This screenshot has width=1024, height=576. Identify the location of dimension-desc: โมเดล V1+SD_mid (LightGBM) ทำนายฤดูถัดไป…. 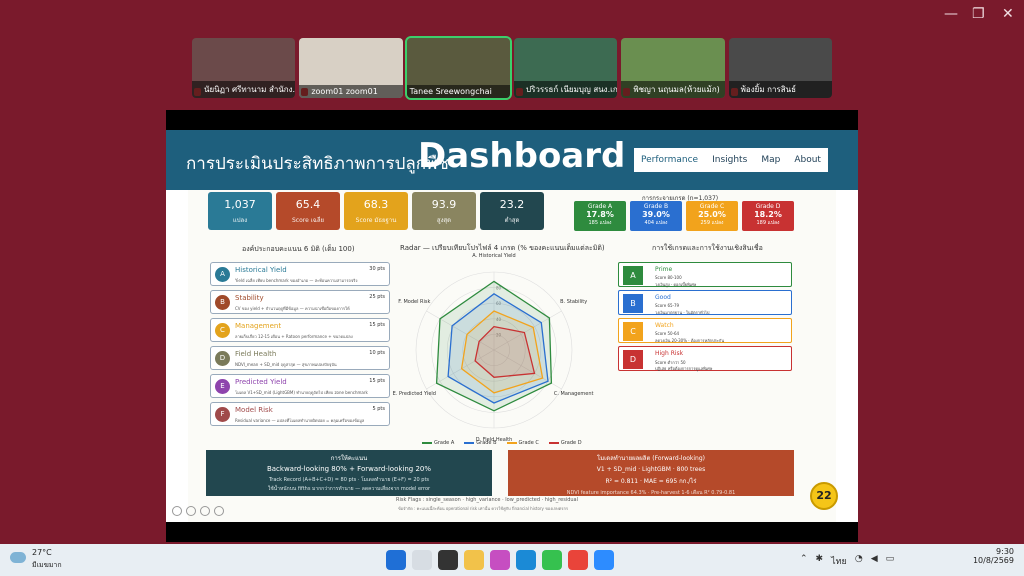
(301, 392).